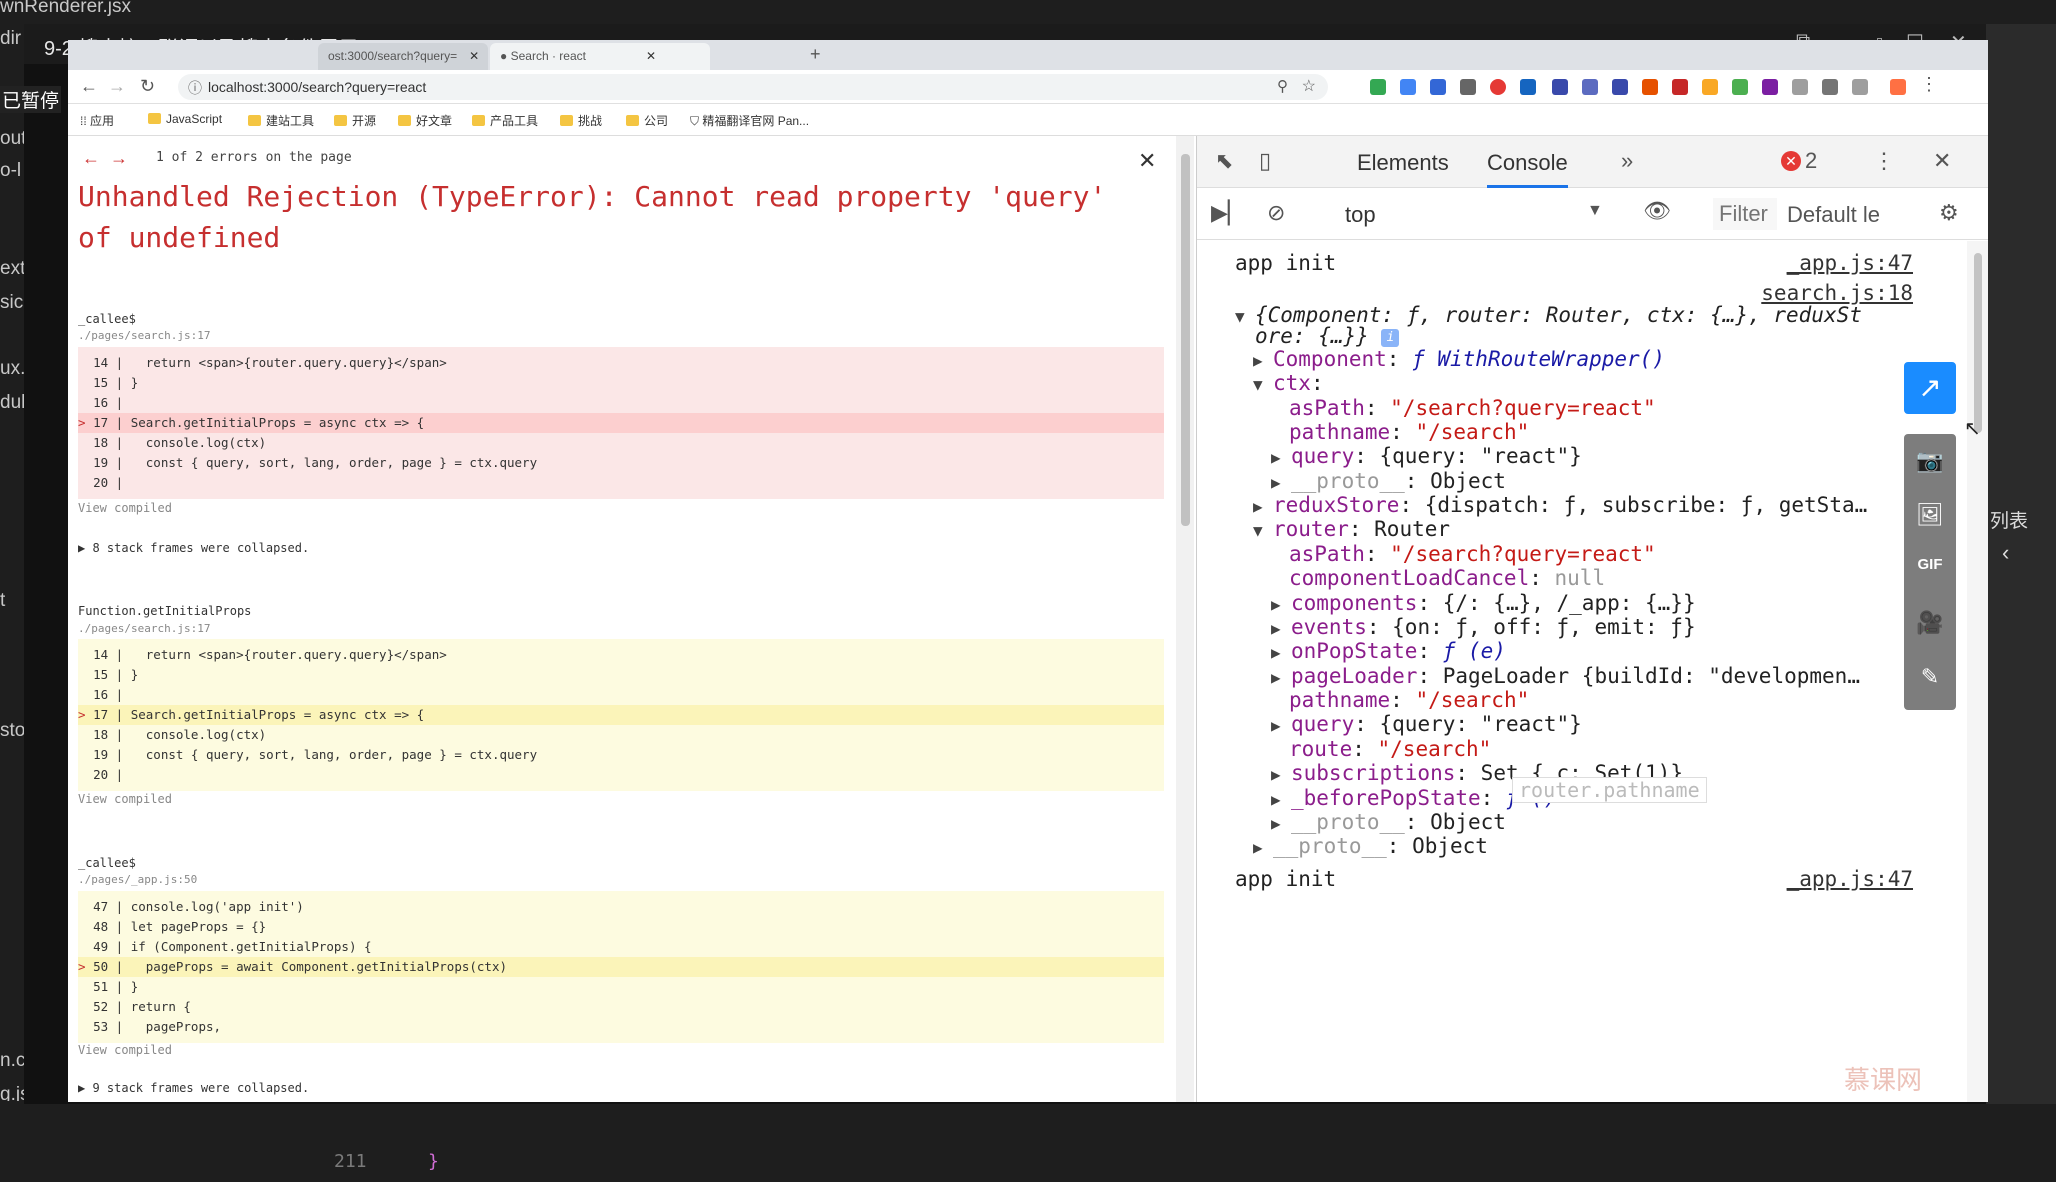  I want to click on tab-elements: Elements, so click(1403, 163).